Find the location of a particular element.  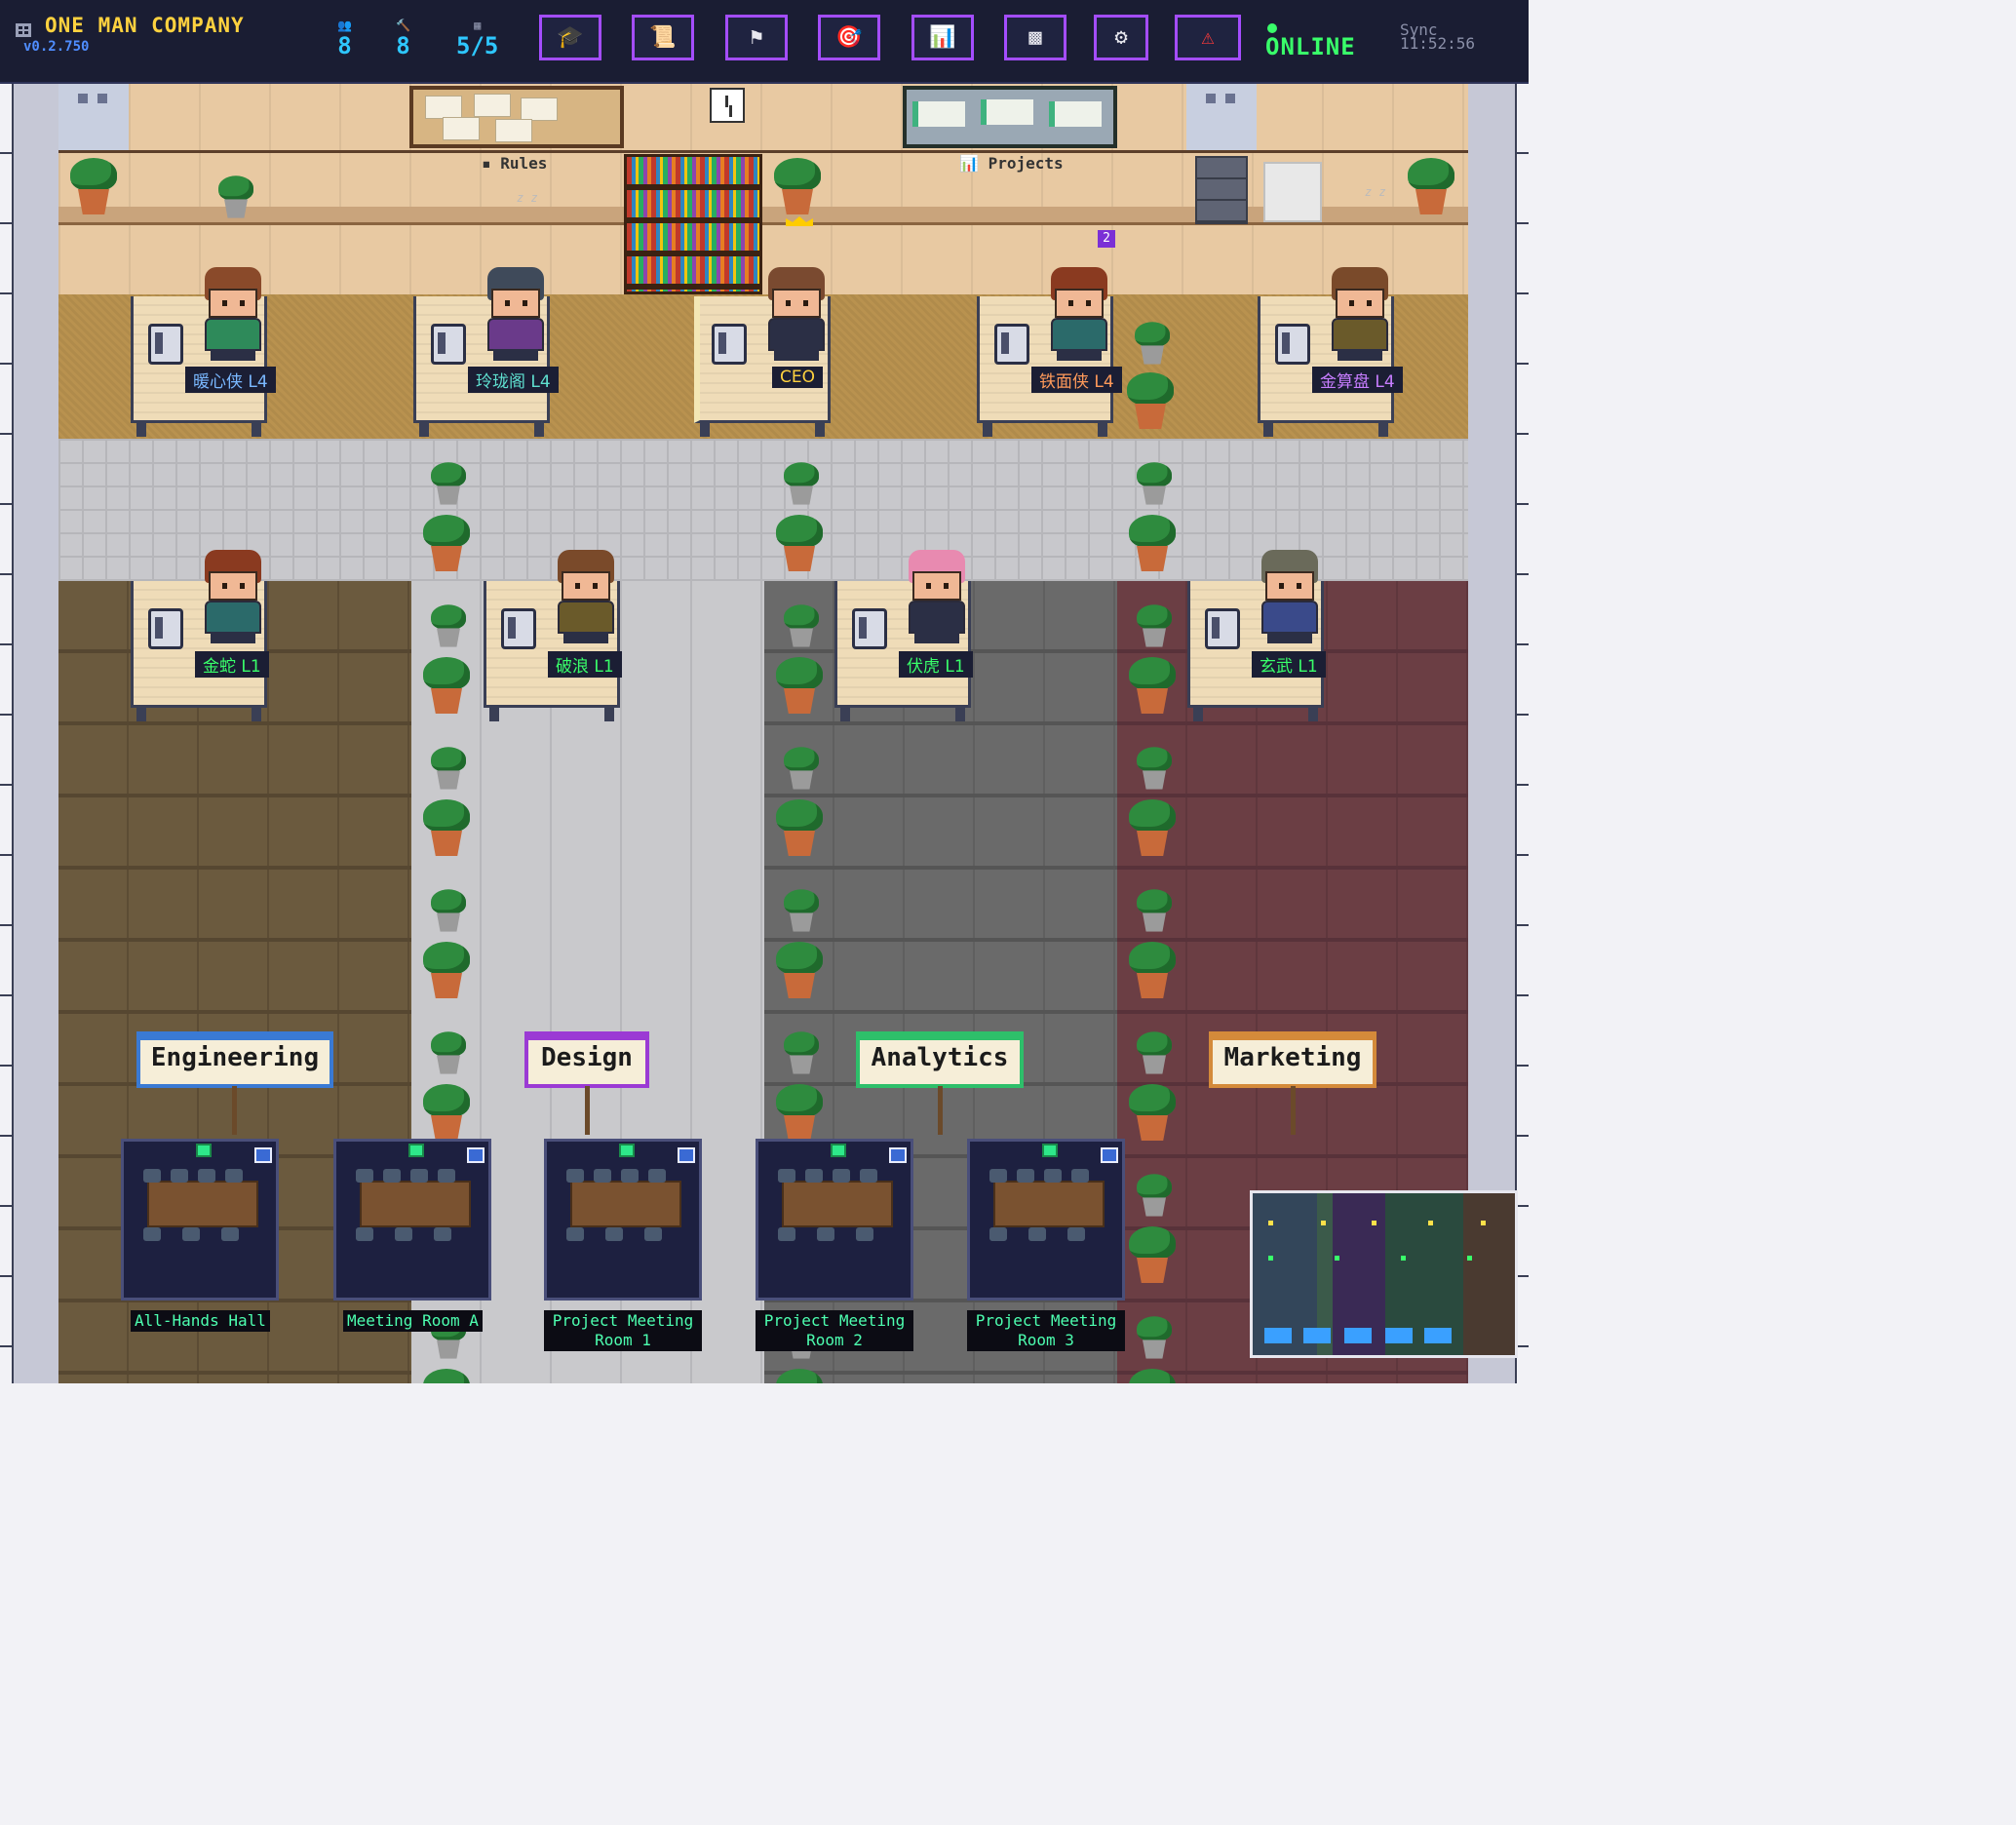

meeting-room-label: Meeting Room A is located at coordinates (413, 1321).